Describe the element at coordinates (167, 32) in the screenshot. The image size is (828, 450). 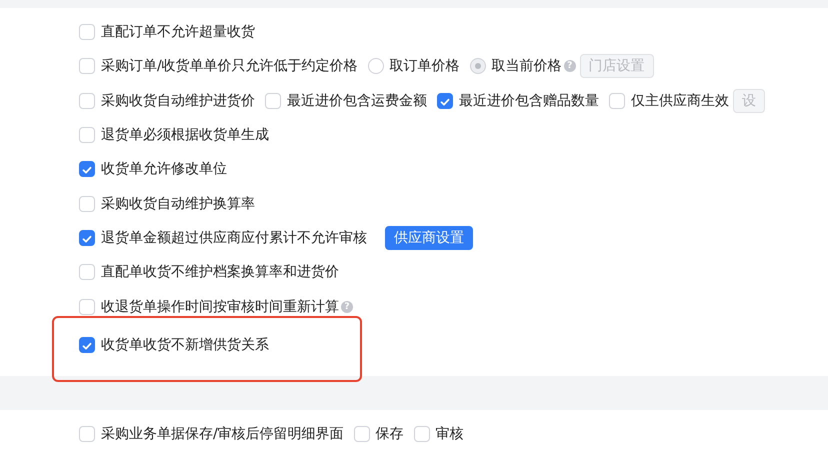
I see `checkbox-option: 直配订单不允许超量收货` at that location.